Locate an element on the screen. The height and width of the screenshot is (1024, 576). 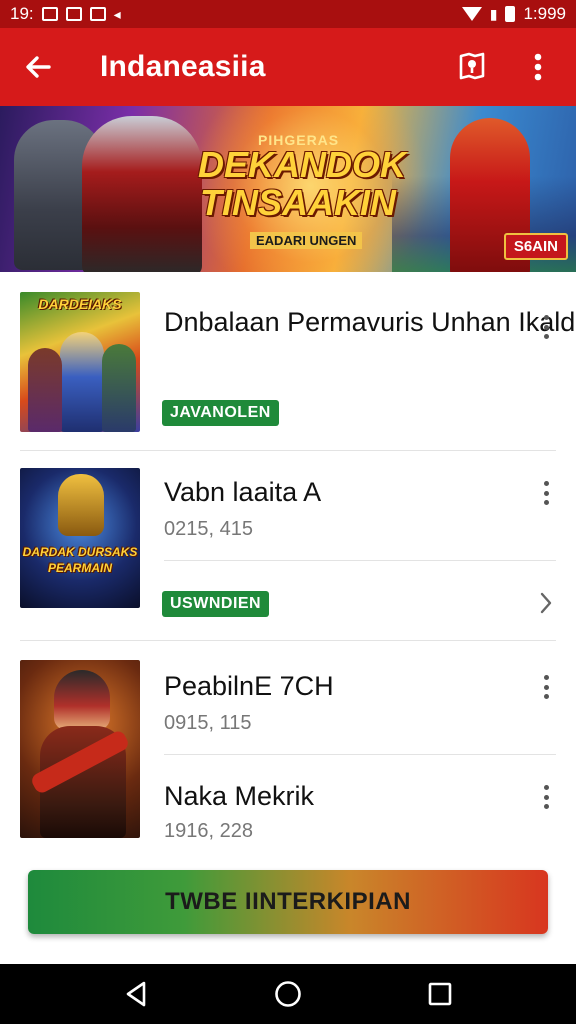
volume-icon: ◂ is located at coordinates (117, 13).